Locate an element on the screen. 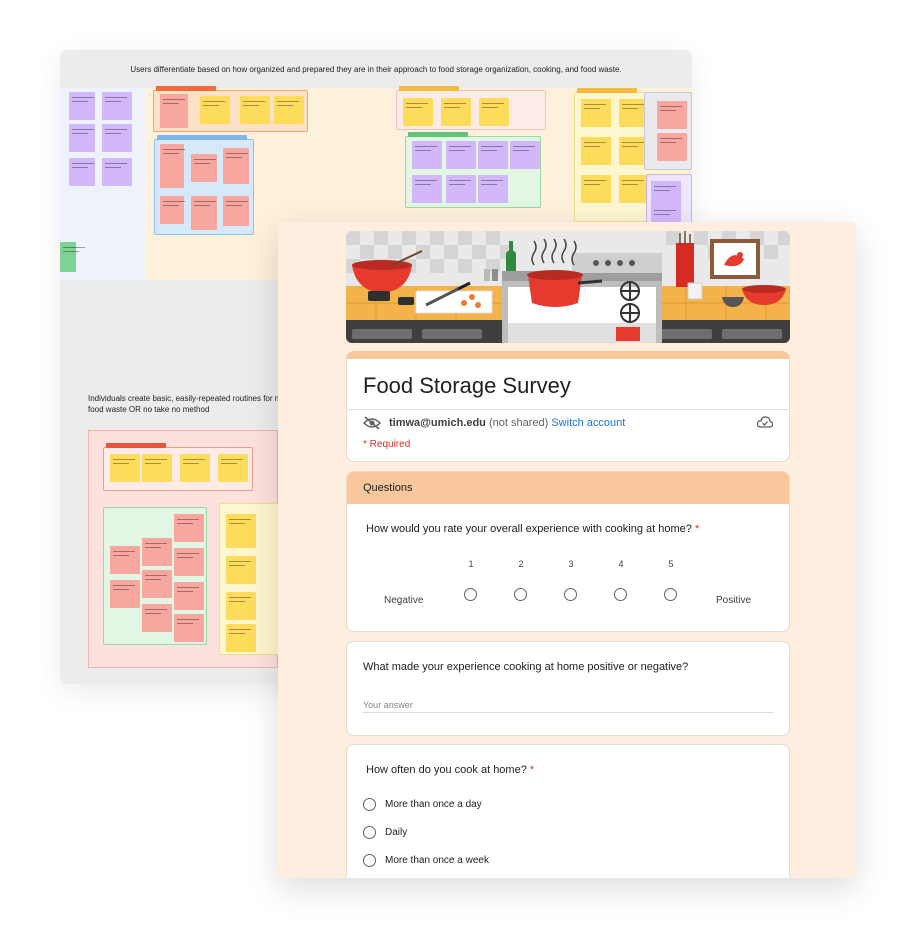 The image size is (916, 947). answer-text-input is located at coordinates (568, 705).